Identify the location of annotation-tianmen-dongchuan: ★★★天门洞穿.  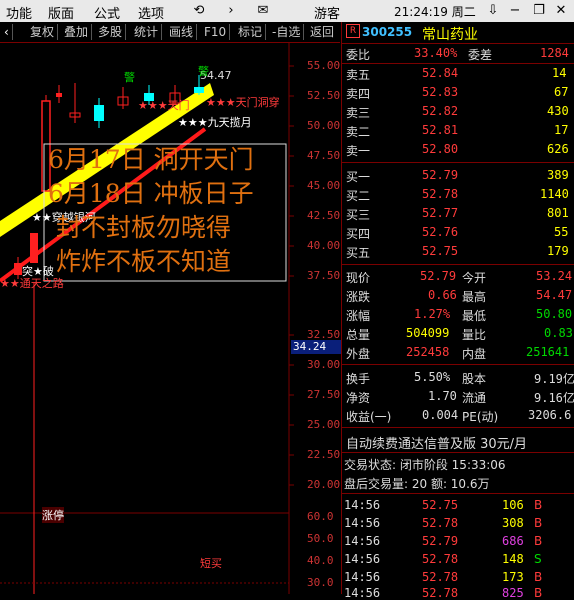
(243, 102).